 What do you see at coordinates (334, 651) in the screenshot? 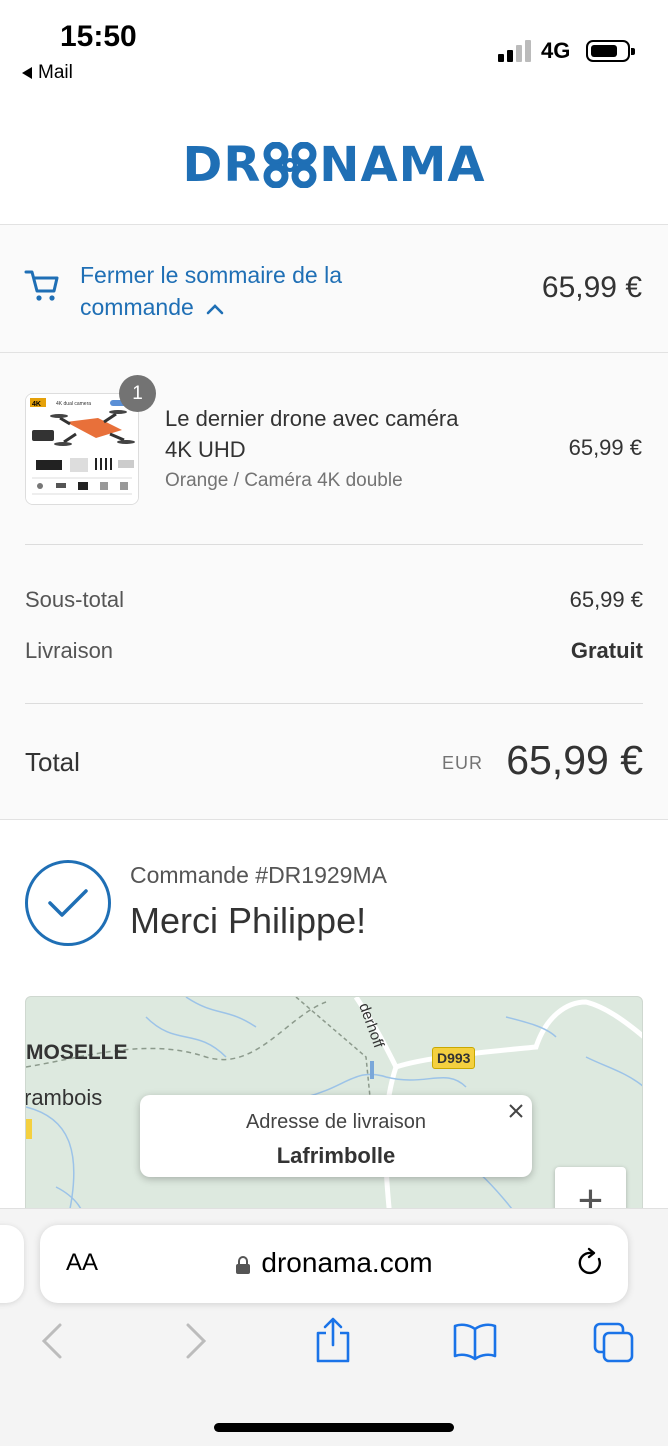
I see `shipping-row: Livraison Gratuit` at bounding box center [334, 651].